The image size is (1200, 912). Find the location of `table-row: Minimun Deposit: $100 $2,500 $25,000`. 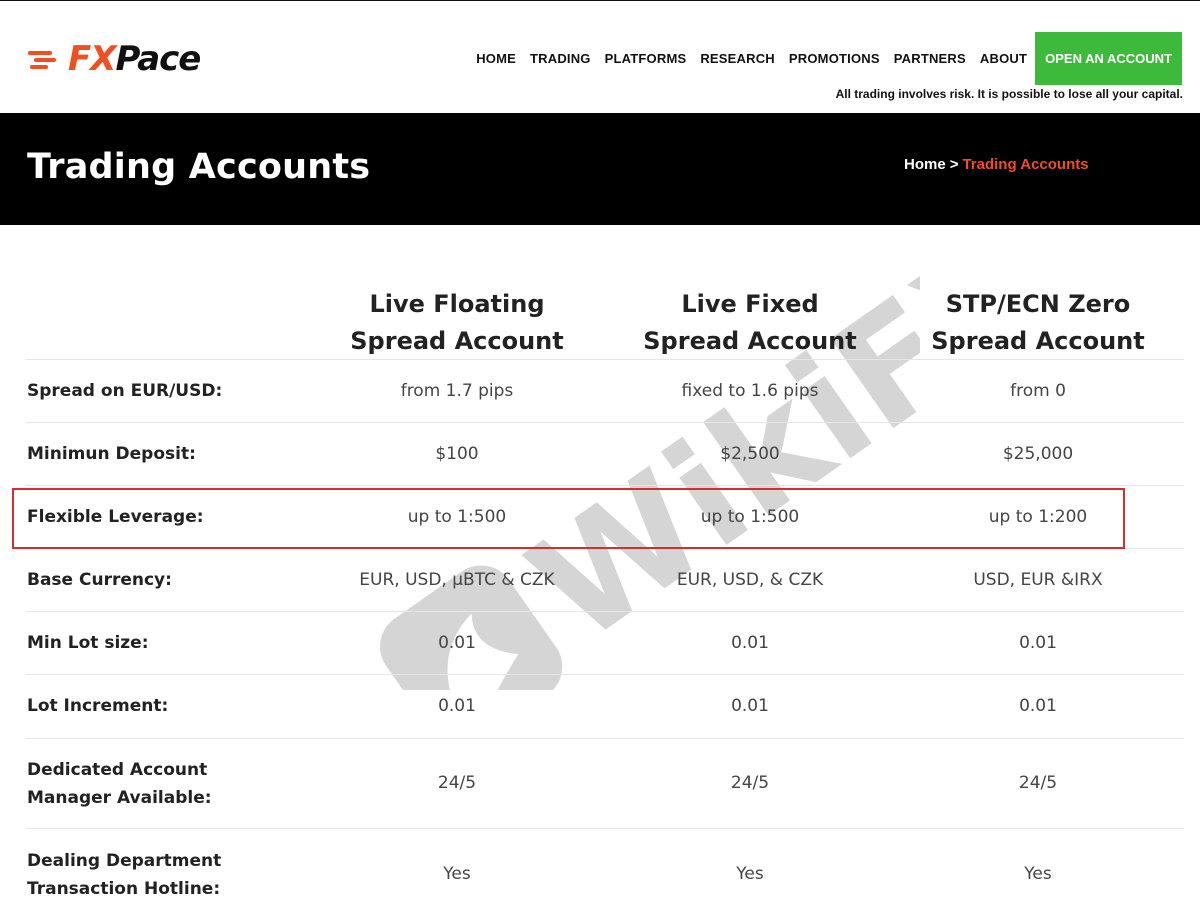

table-row: Minimun Deposit: $100 $2,500 $25,000 is located at coordinates (605, 454).